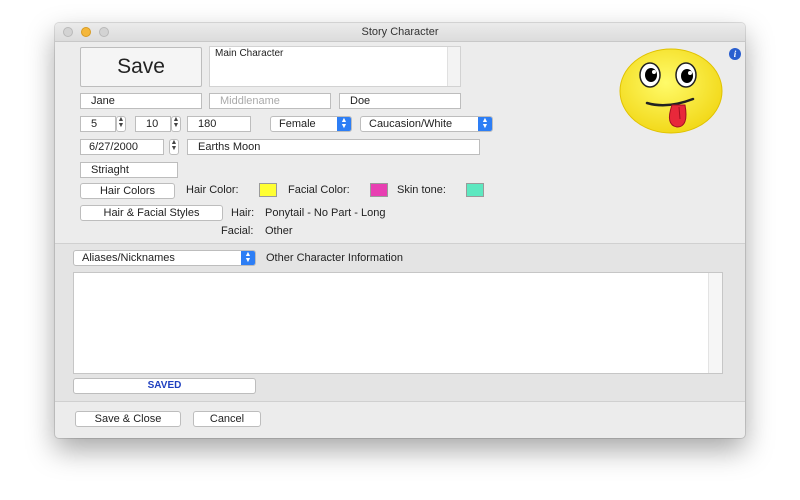 This screenshot has height=500, width=800. I want to click on cancel-button: Cancel, so click(227, 419).